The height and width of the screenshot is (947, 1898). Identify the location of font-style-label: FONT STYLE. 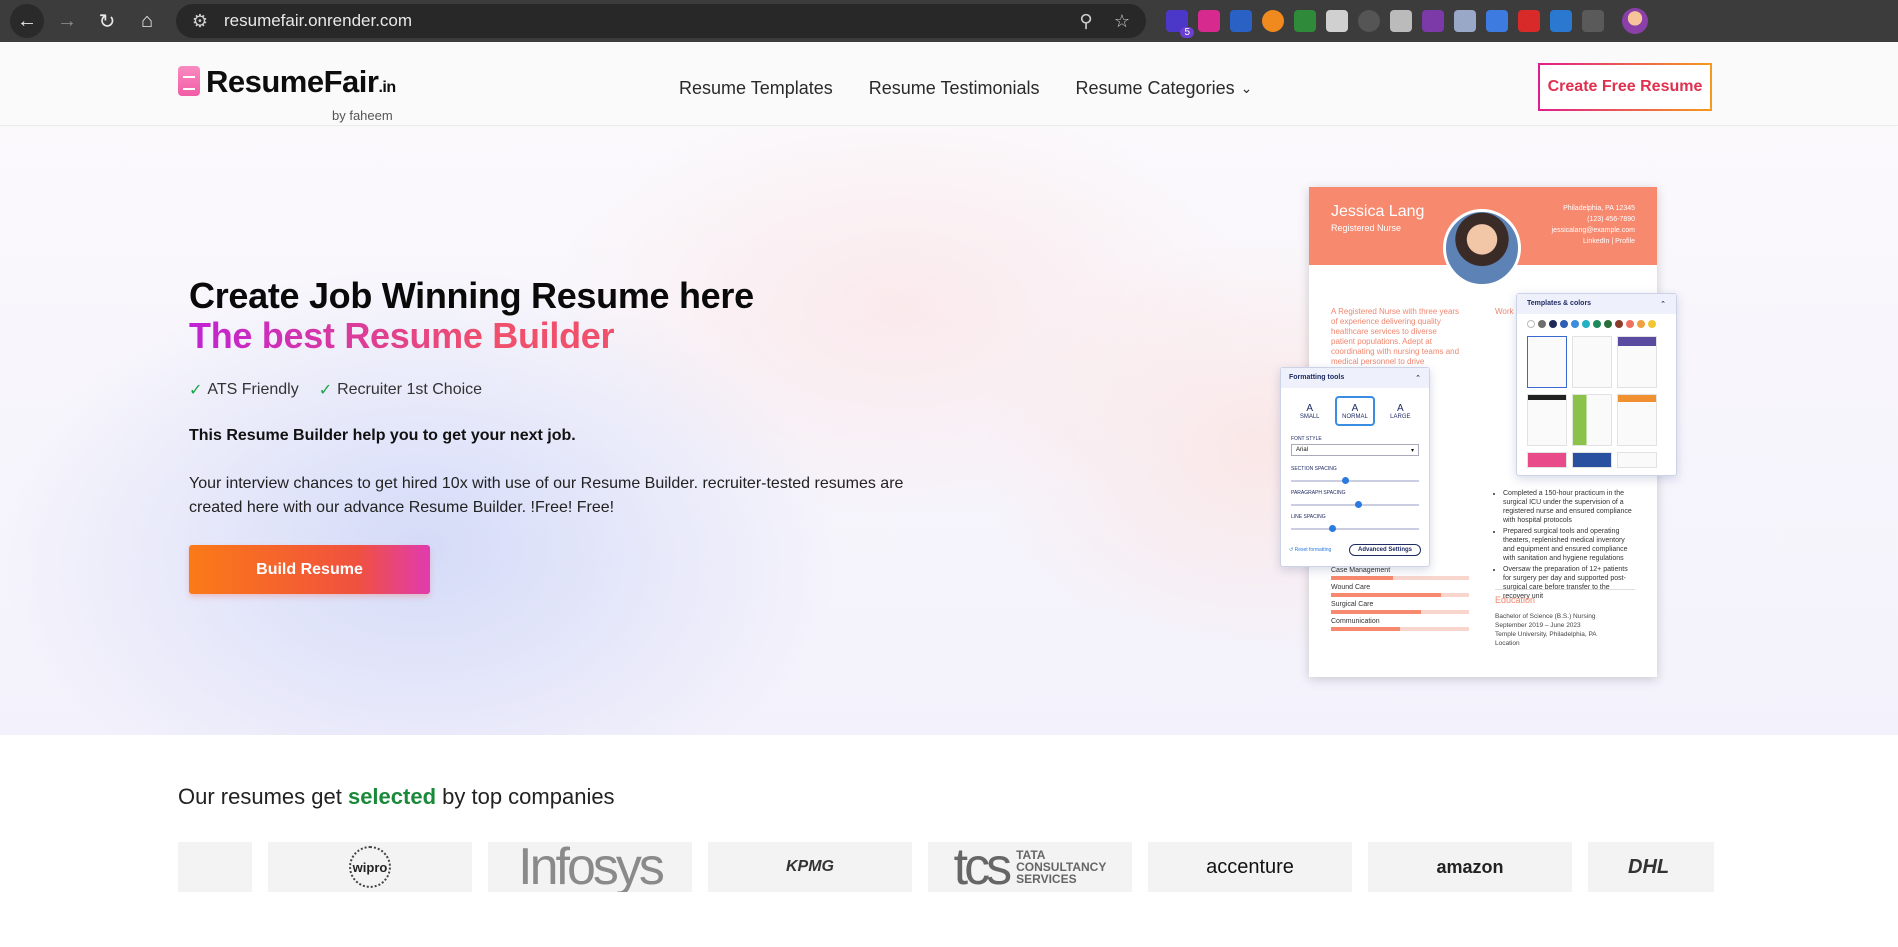
(1306, 439).